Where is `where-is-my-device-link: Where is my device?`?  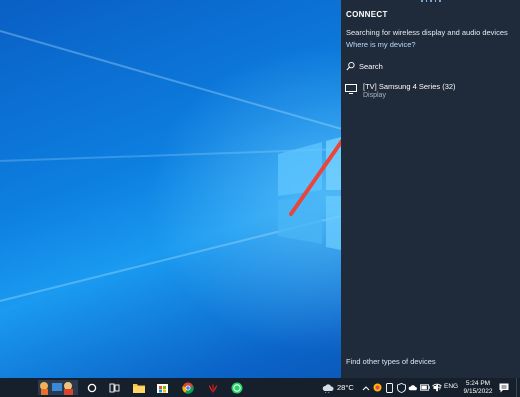 where-is-my-device-link: Where is my device? is located at coordinates (381, 44).